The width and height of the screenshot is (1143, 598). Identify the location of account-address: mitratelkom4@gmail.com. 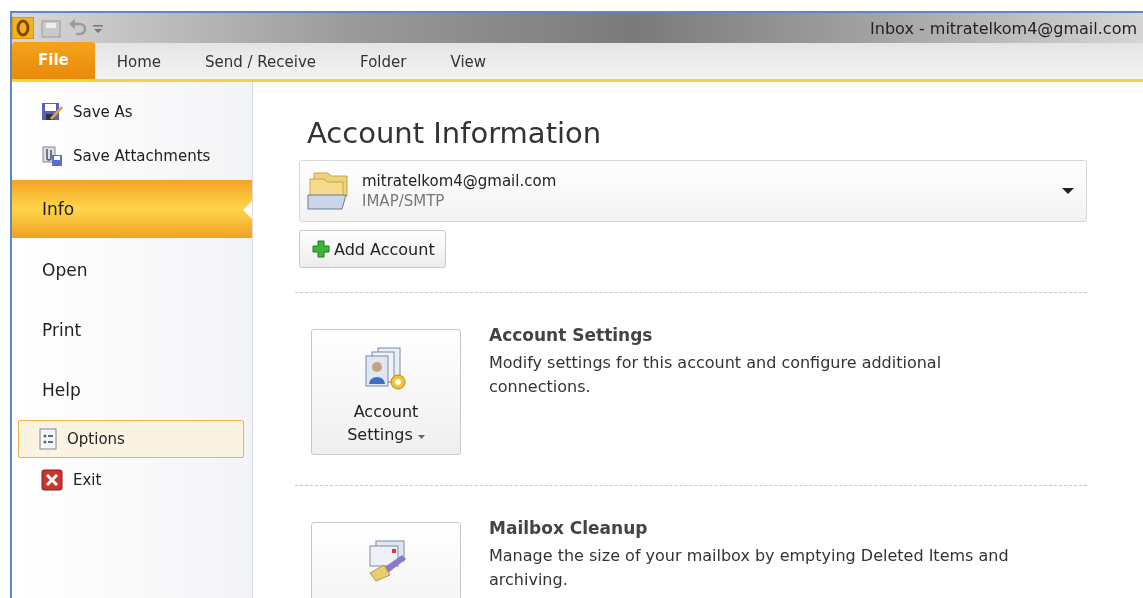
(460, 181).